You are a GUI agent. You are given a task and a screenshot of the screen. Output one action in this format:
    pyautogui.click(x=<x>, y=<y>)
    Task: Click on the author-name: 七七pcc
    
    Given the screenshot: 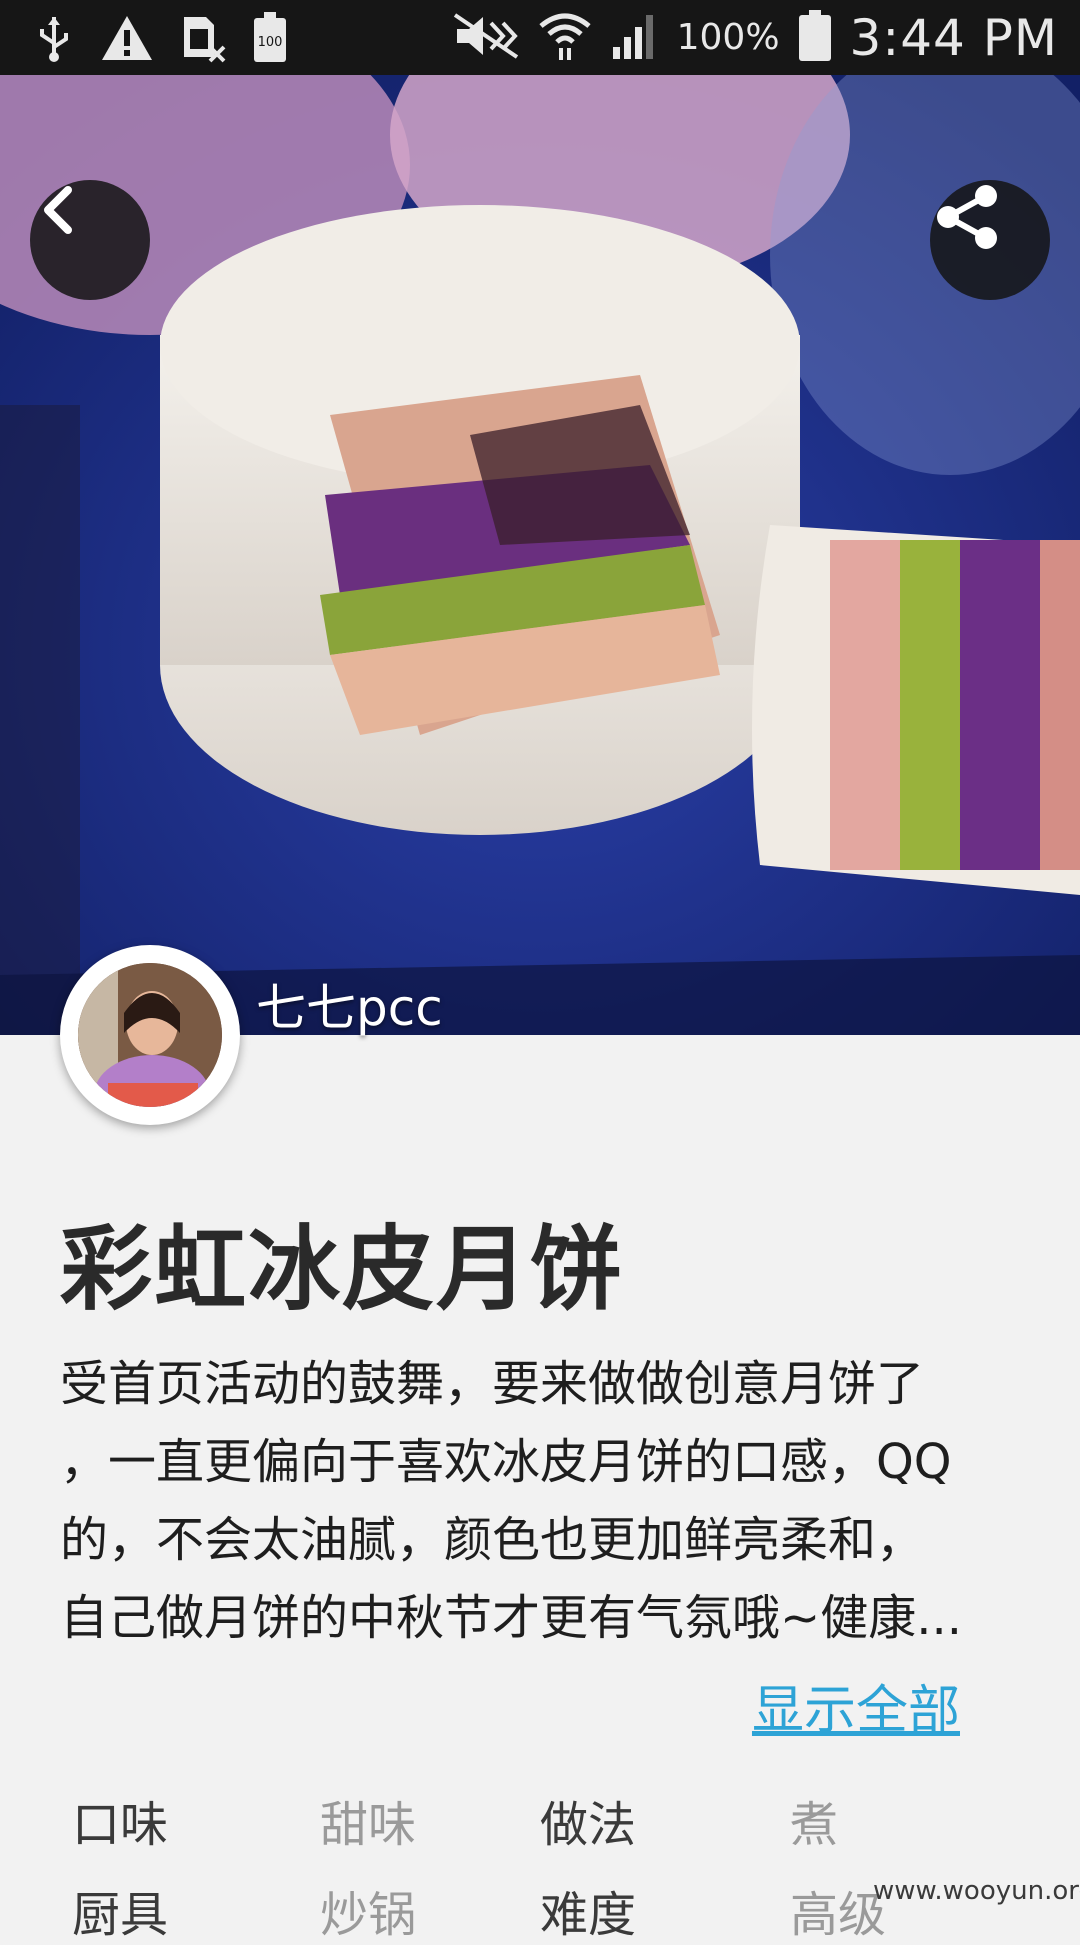 What is the action you would take?
    pyautogui.click(x=349, y=1004)
    